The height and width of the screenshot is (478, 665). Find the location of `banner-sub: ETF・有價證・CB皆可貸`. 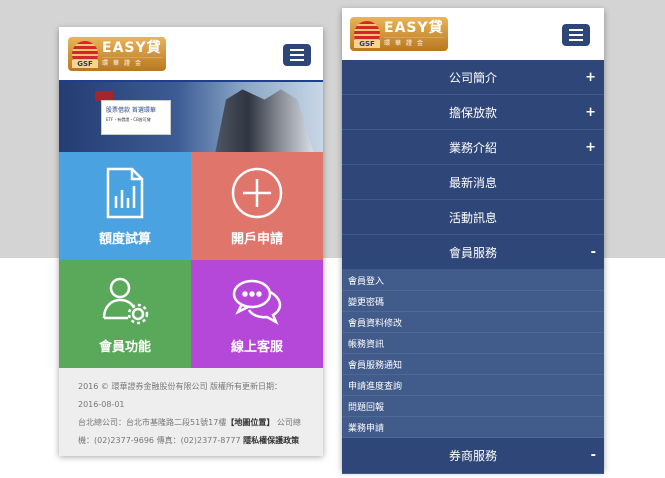

banner-sub: ETF・有價證・CB皆可貸 is located at coordinates (128, 119).